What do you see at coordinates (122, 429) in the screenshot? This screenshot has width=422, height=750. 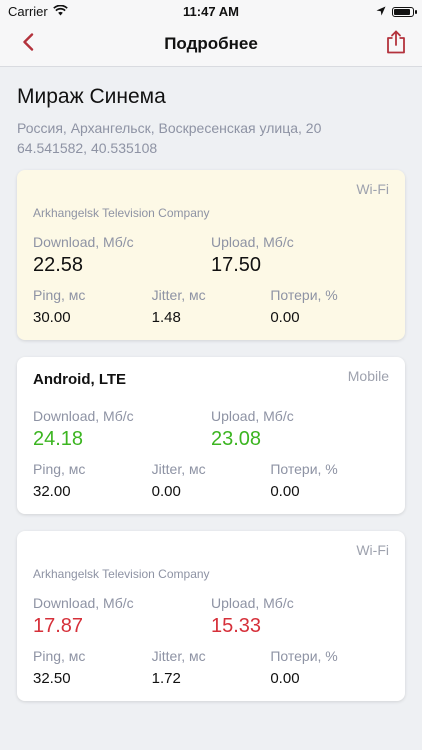 I see `download-block: Download, Мб/с 24.18` at bounding box center [122, 429].